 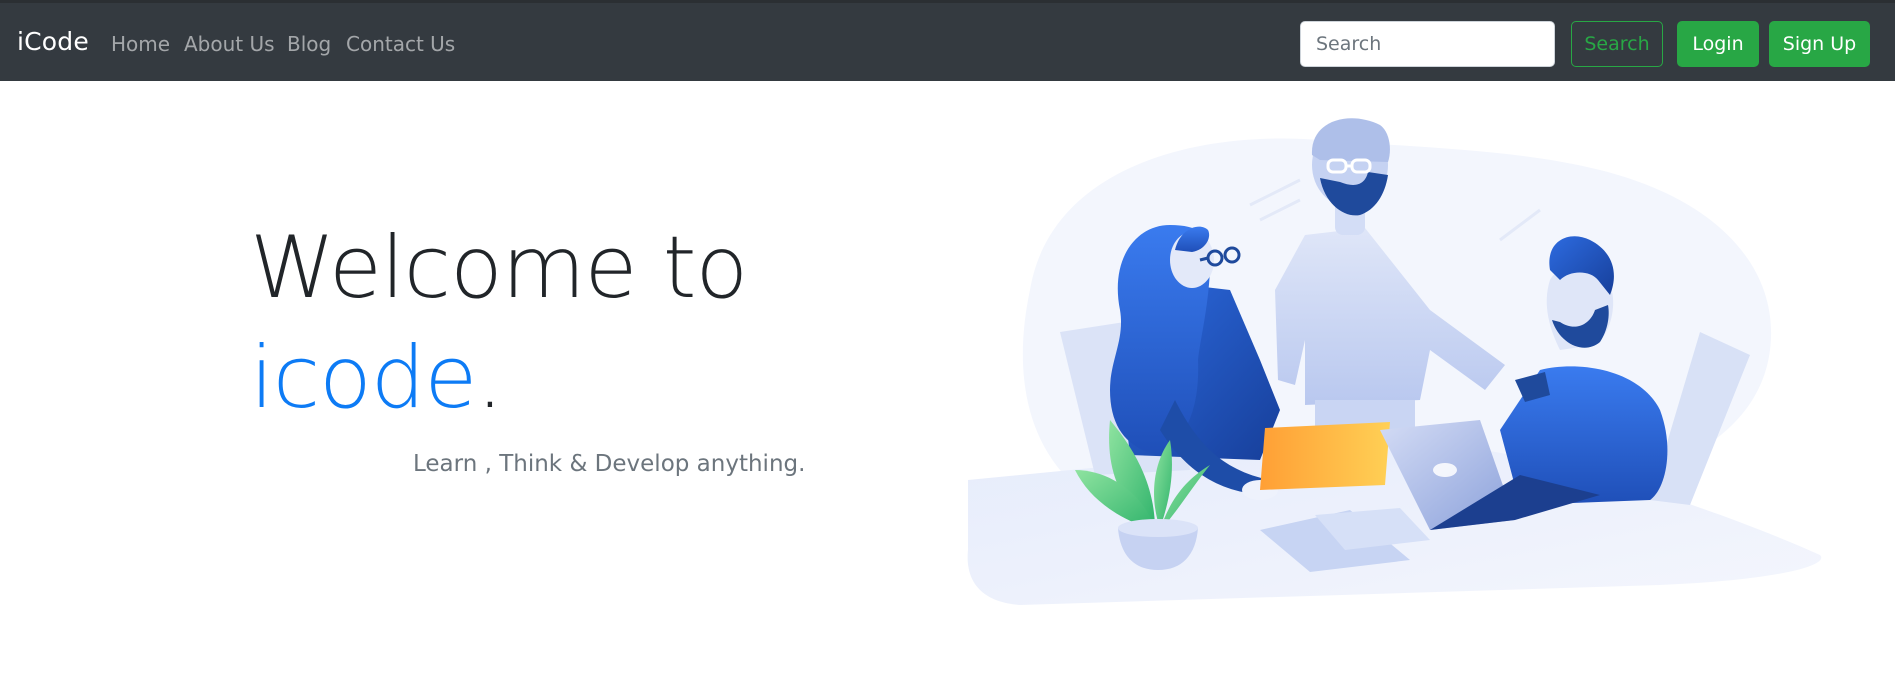 What do you see at coordinates (1819, 44) in the screenshot?
I see `signup-button: Sign Up` at bounding box center [1819, 44].